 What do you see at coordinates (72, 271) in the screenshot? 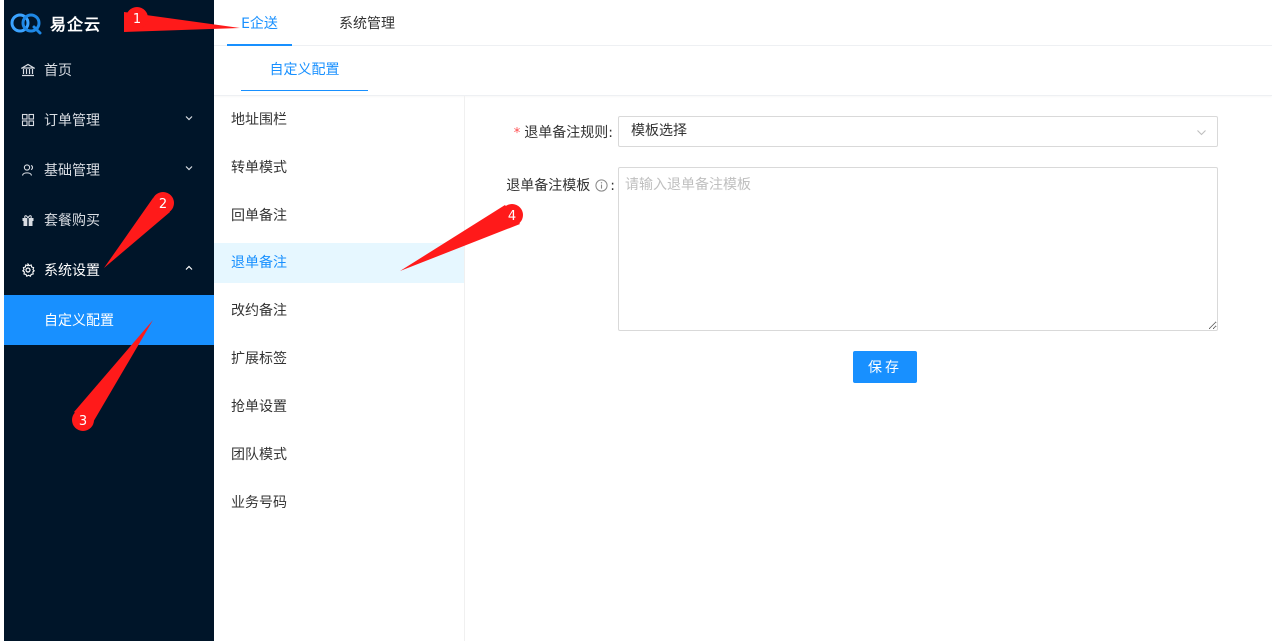
I see `sidebar-item-label: 系统设置` at bounding box center [72, 271].